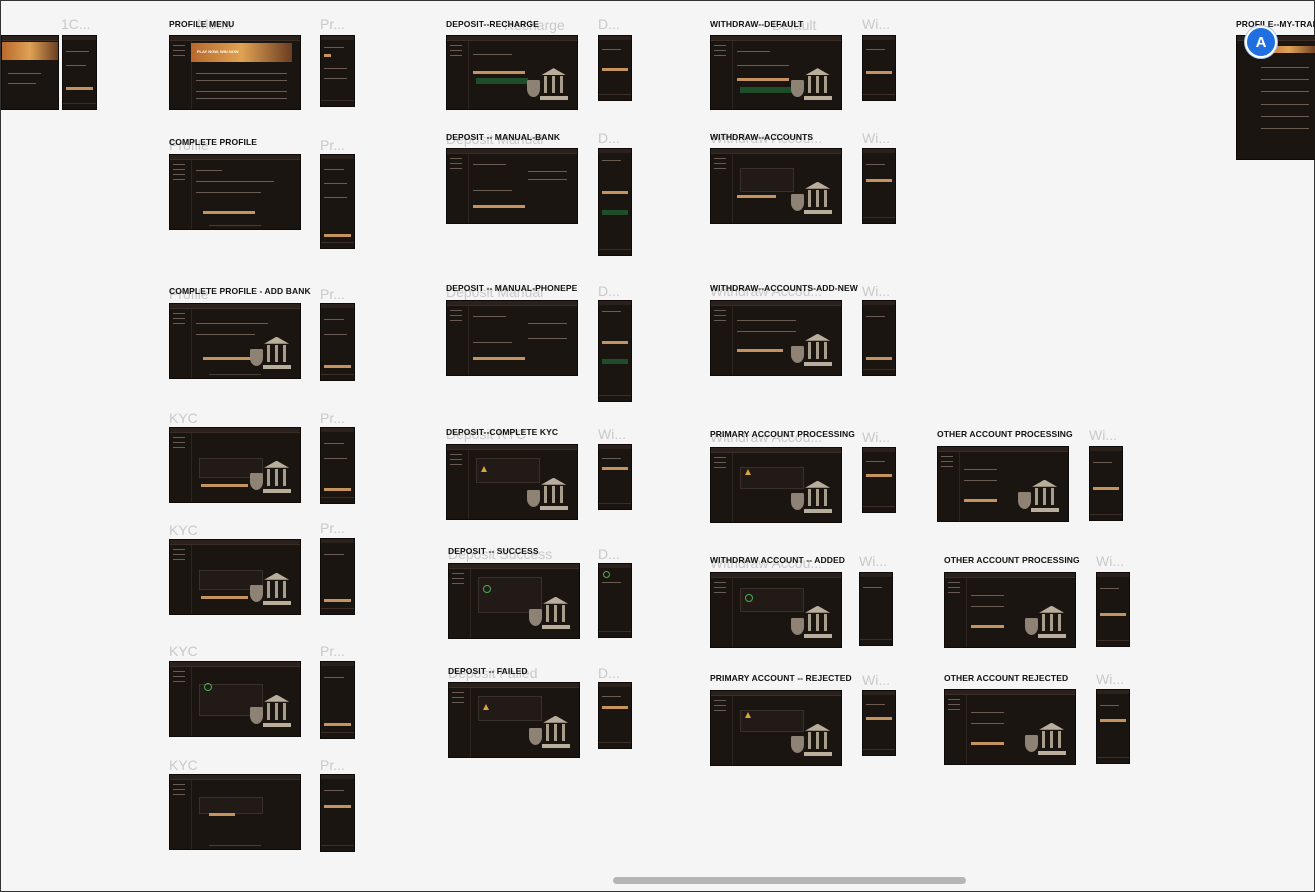  What do you see at coordinates (514, 601) in the screenshot?
I see `frame-deposit-success` at bounding box center [514, 601].